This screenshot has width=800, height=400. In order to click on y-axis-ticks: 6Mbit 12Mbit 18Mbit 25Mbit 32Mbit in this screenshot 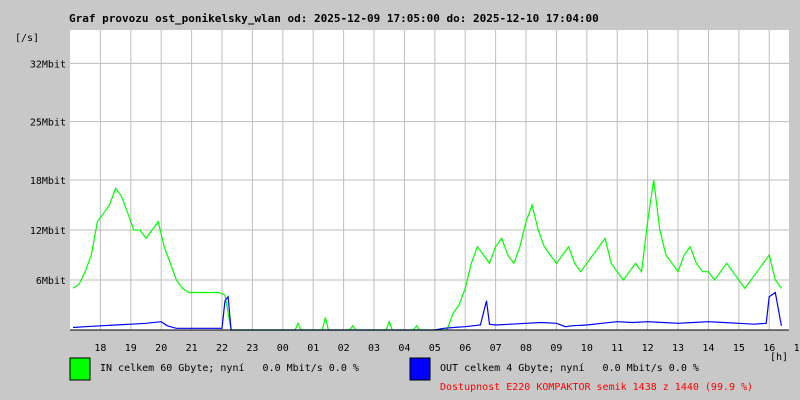, I will do `click(48, 173)`.